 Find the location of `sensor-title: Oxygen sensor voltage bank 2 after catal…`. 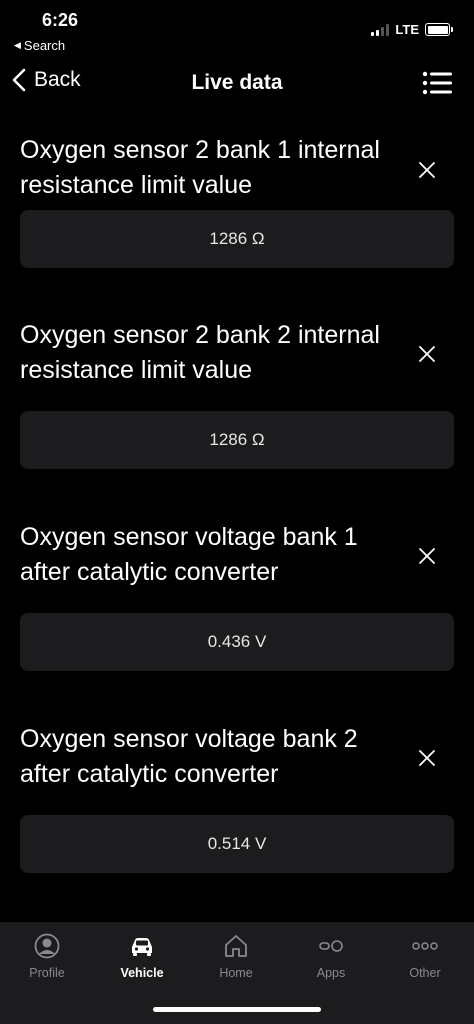

sensor-title: Oxygen sensor voltage bank 2 after catal… is located at coordinates (189, 756).